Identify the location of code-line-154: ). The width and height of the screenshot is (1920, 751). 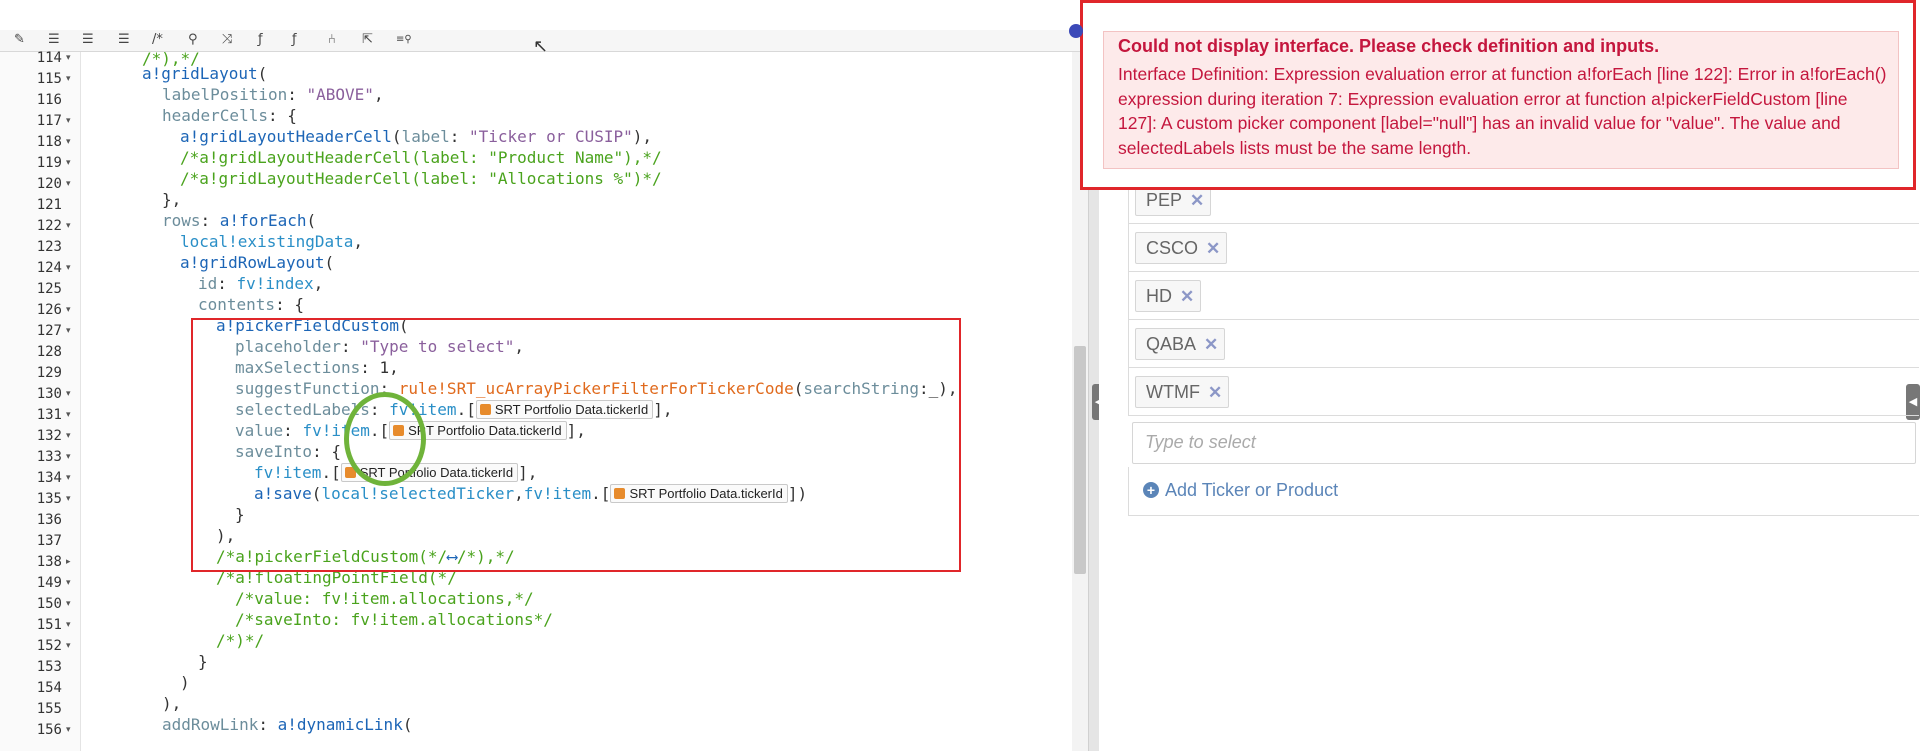
(185, 682).